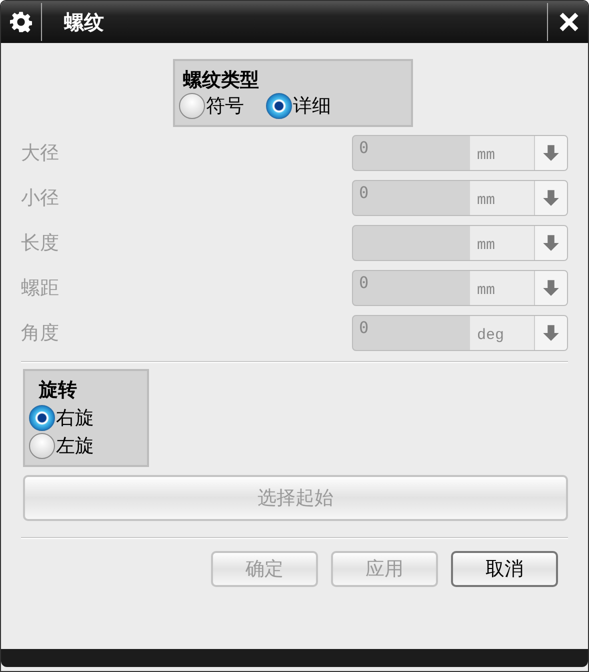 The image size is (589, 672). I want to click on field-label: 螺距, so click(40, 288).